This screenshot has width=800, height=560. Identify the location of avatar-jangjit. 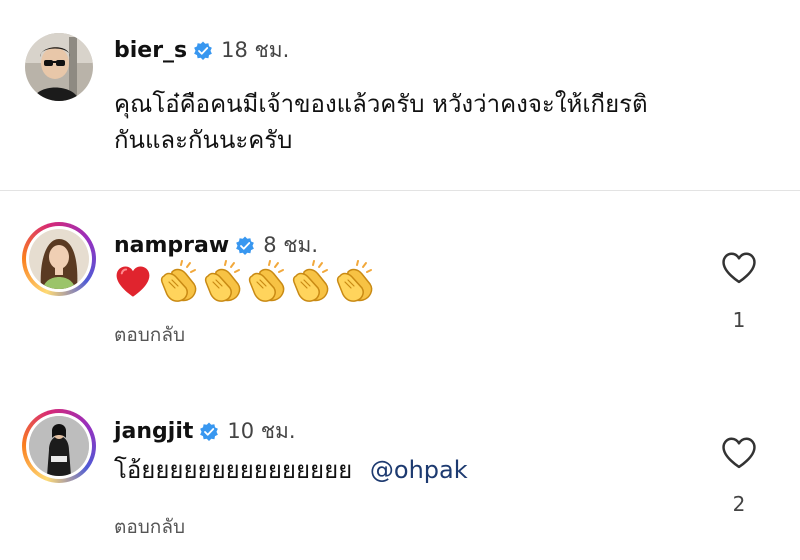
(59, 446).